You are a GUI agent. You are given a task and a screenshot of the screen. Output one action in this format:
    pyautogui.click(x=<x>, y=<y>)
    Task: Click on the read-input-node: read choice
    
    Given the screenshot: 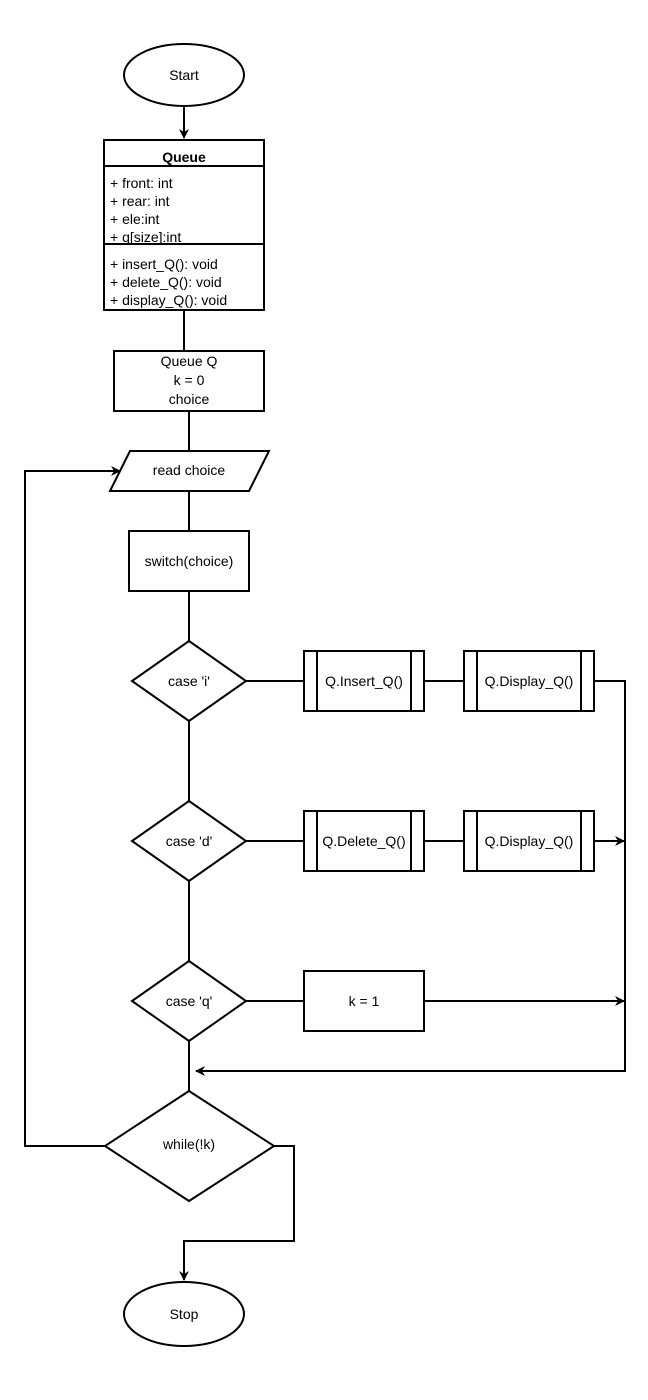 What is the action you would take?
    pyautogui.click(x=189, y=471)
    